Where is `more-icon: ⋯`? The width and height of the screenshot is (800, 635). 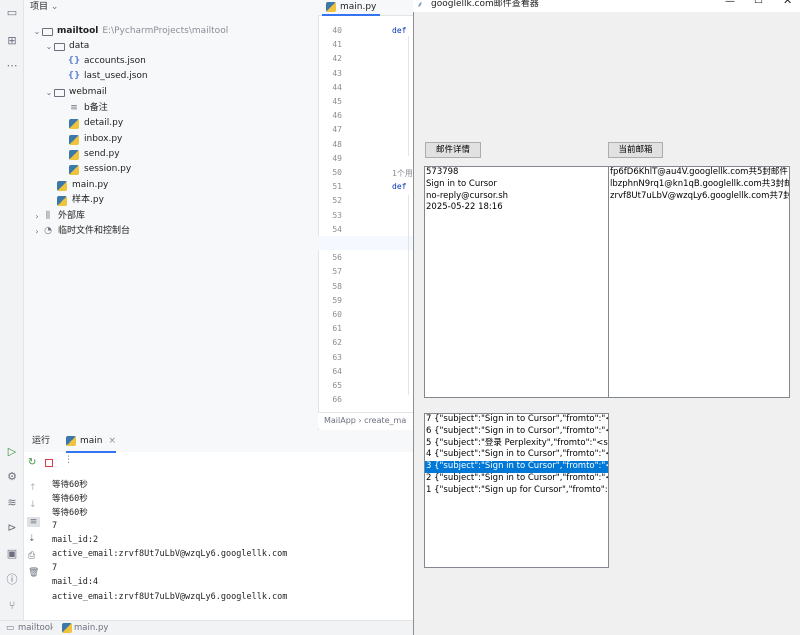 more-icon: ⋯ is located at coordinates (12, 65).